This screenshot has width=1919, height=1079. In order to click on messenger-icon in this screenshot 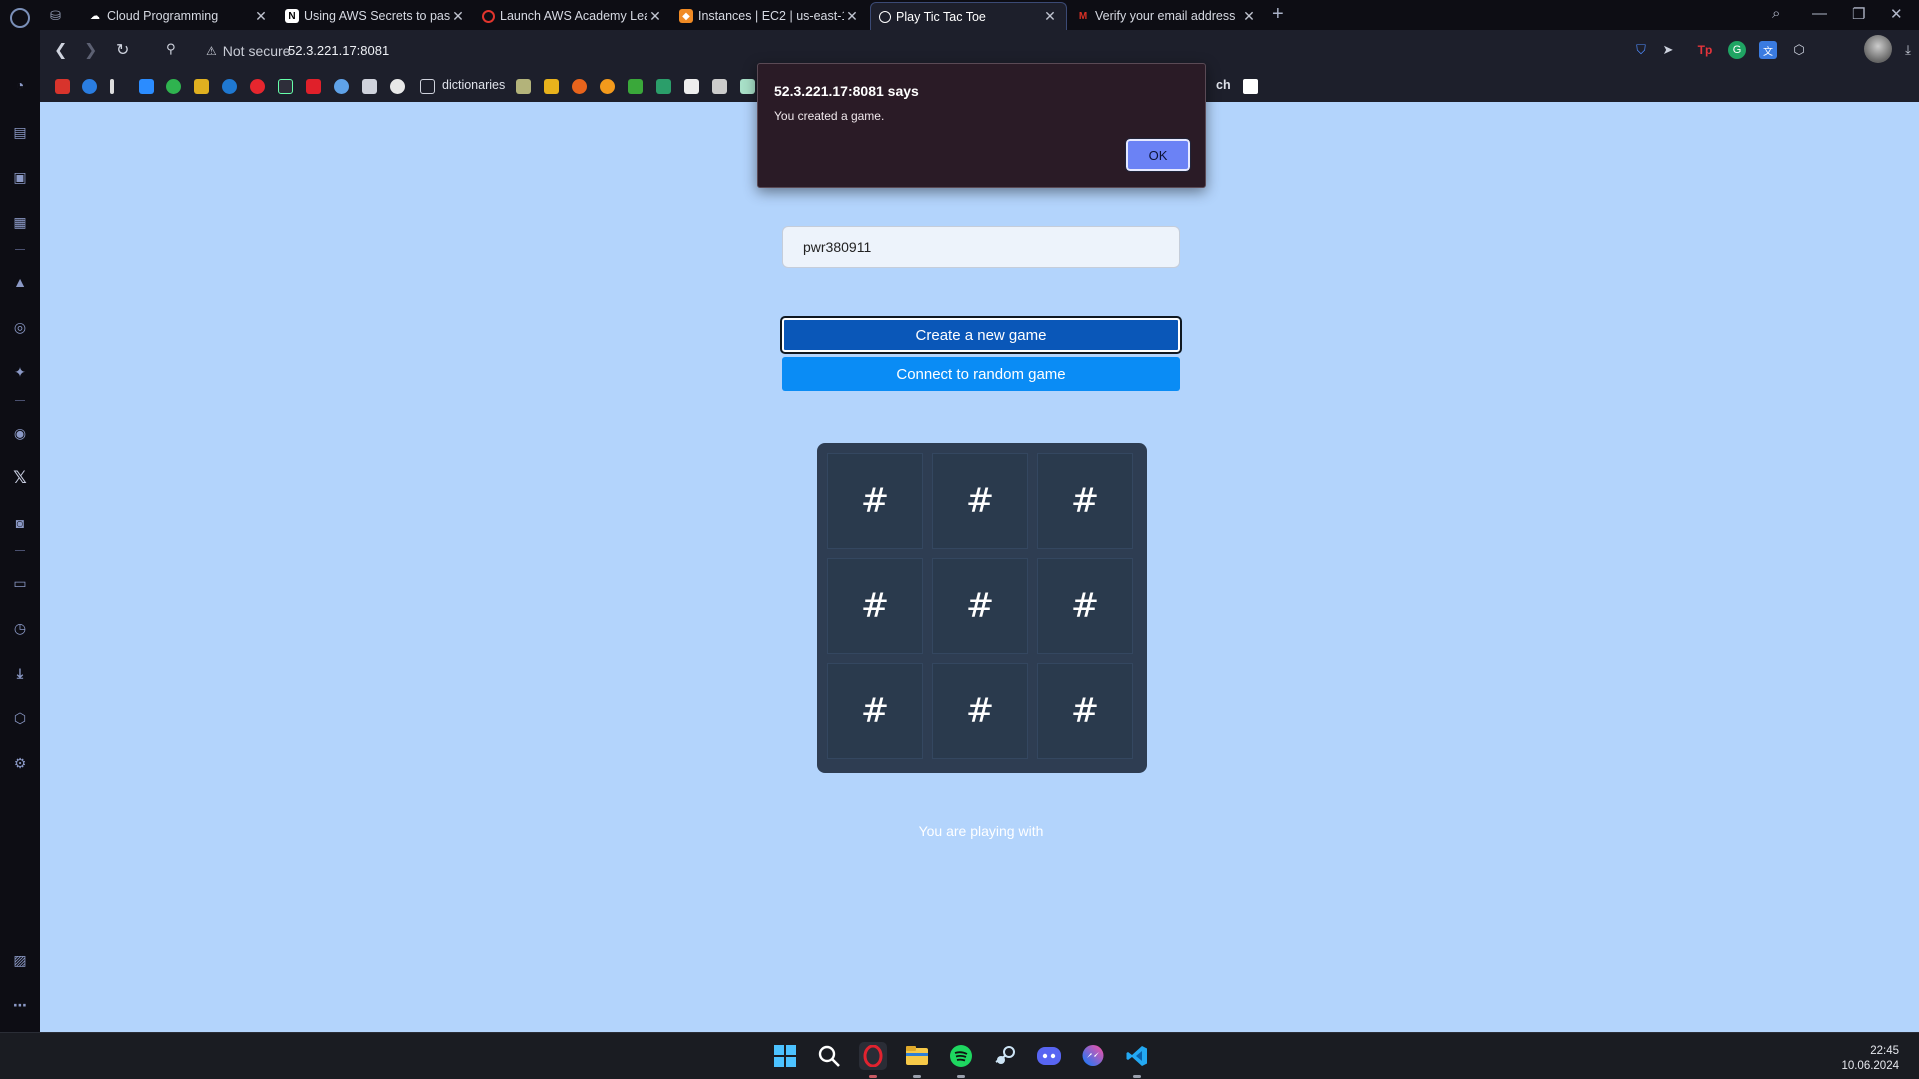, I will do `click(1093, 1056)`.